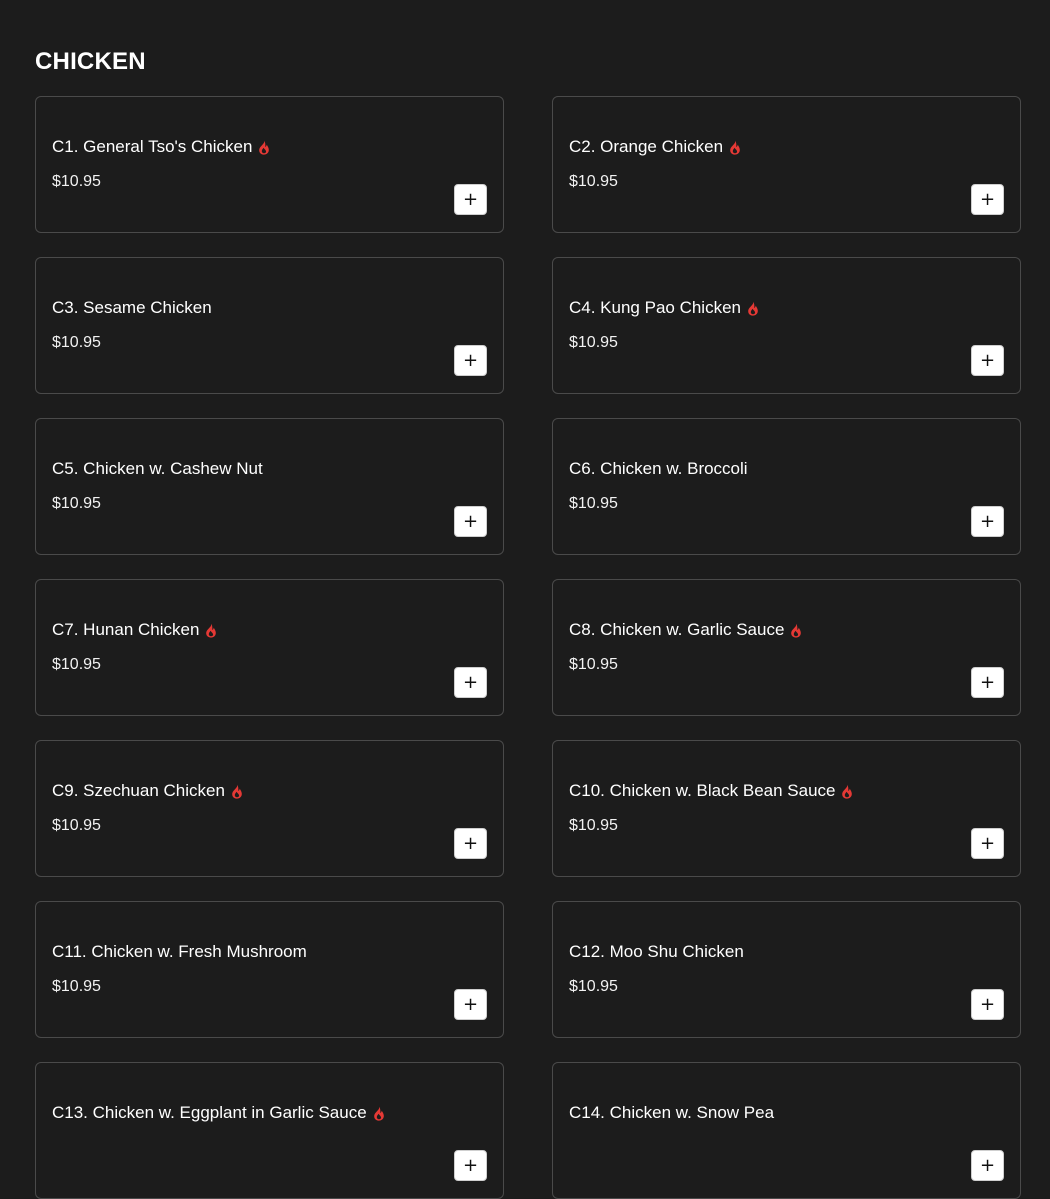 This screenshot has height=1199, width=1050. I want to click on menu-item-name: C5. Chicken w. Cashew Nut, so click(157, 468).